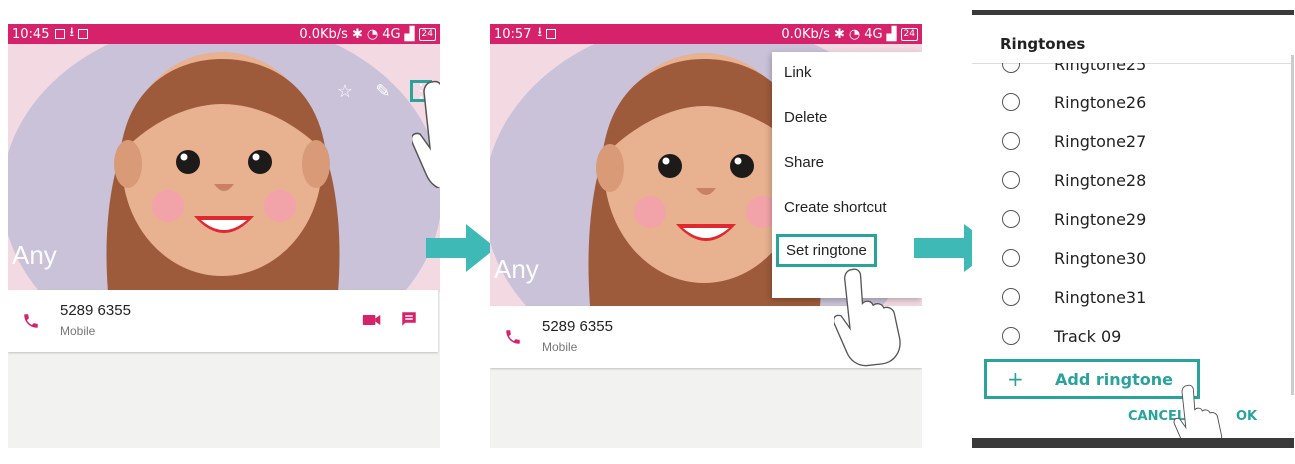  Describe the element at coordinates (1100, 68) in the screenshot. I see `ringtone-label: Ringtone25` at that location.